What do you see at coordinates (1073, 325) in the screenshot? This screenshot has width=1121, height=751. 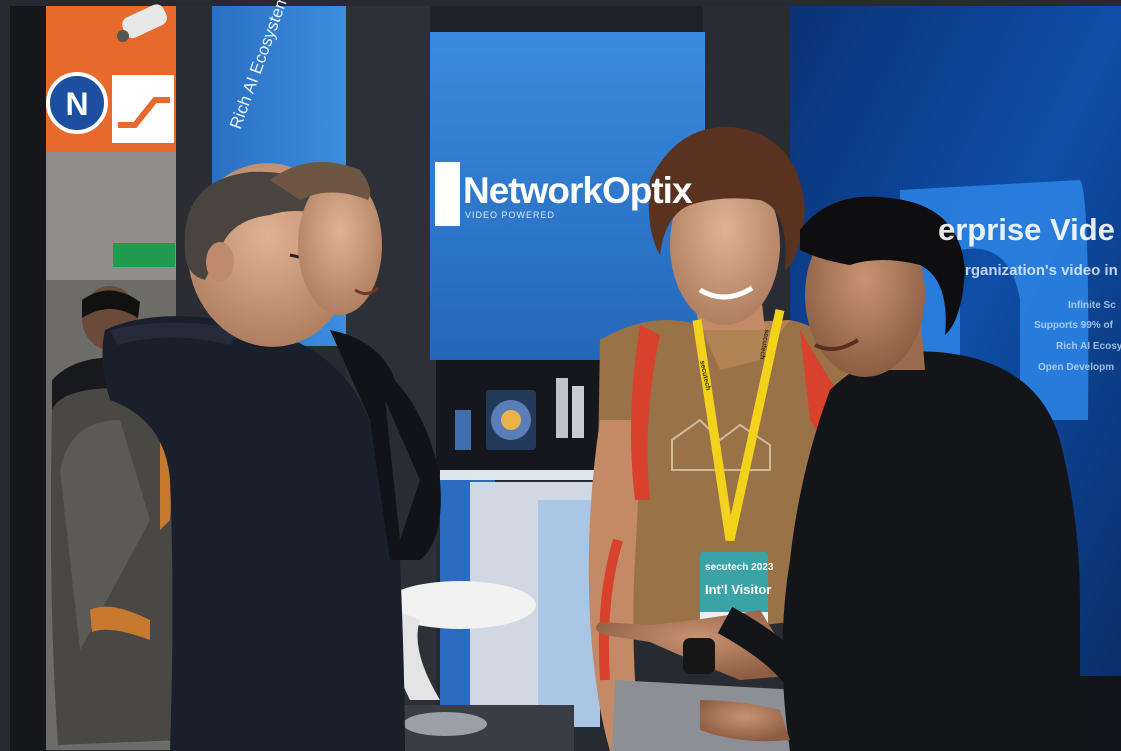 I see `banner-bullet: Supports 99% of` at bounding box center [1073, 325].